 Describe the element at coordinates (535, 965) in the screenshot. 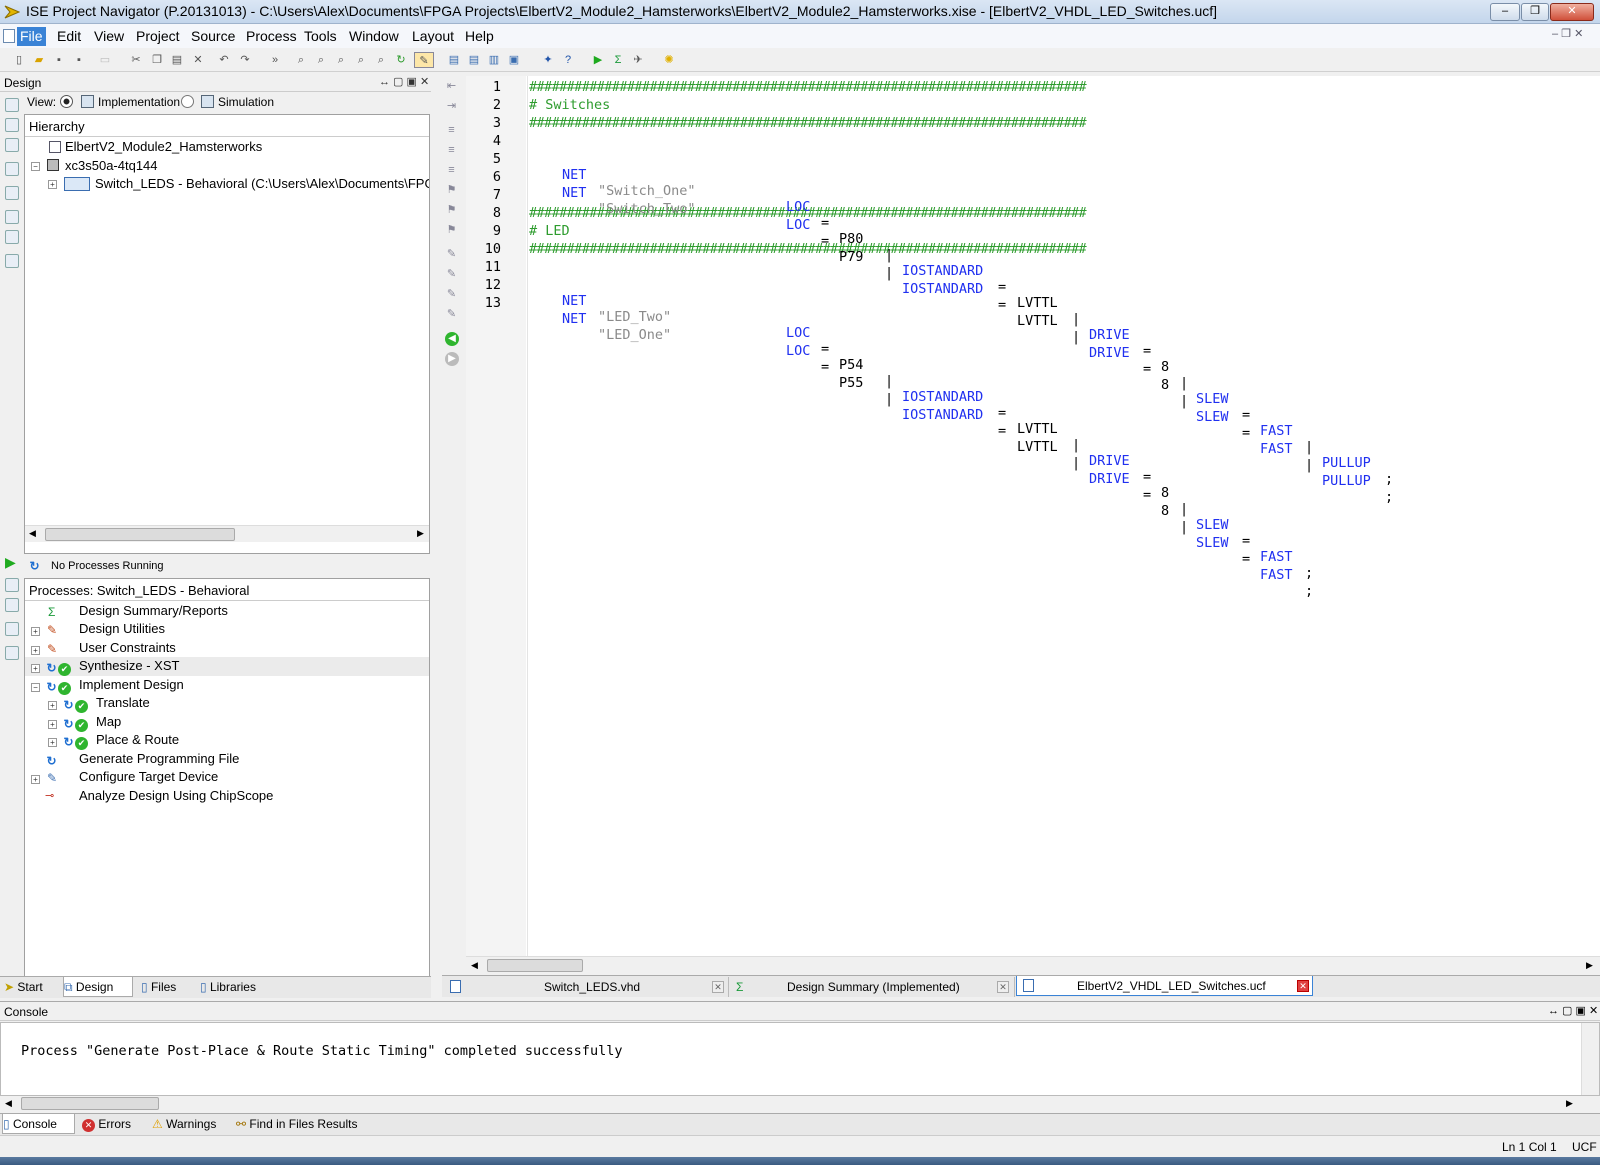

I see `editor-scroll-thumb` at that location.